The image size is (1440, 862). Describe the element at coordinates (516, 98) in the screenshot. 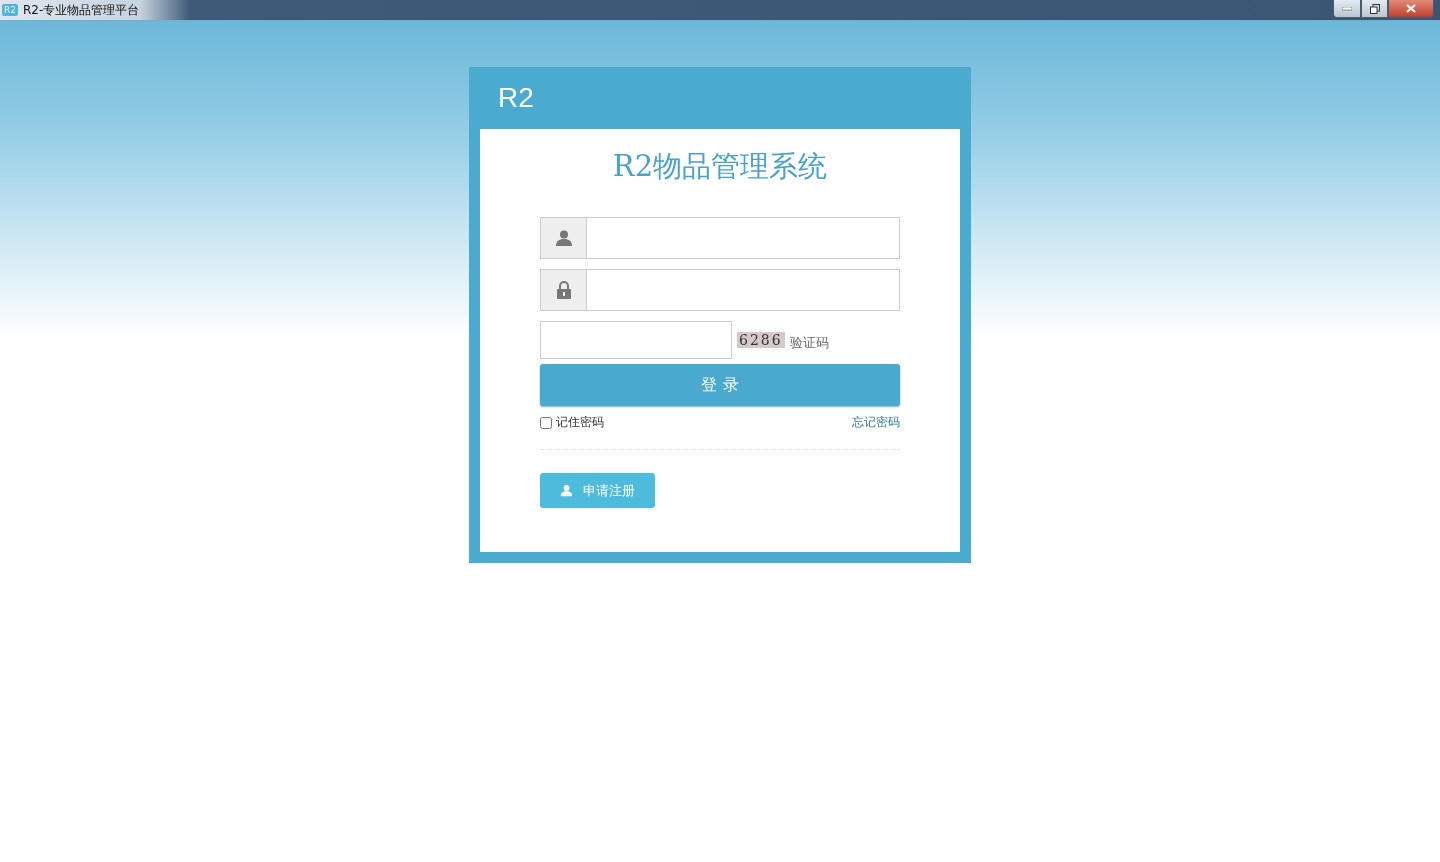

I see `brand-logo: R2` at that location.